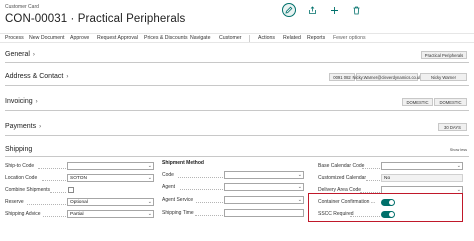  What do you see at coordinates (249, 38) in the screenshot?
I see `action-separator` at bounding box center [249, 38].